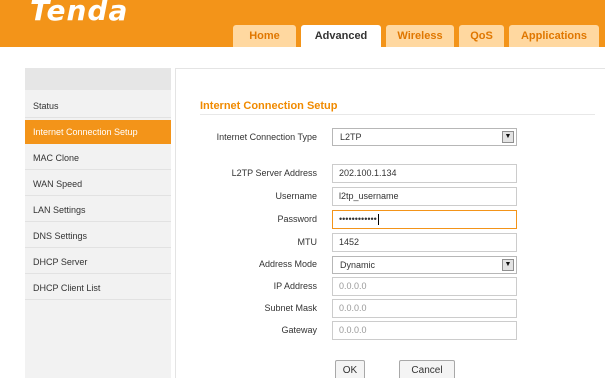 The width and height of the screenshot is (605, 378). Describe the element at coordinates (98, 106) in the screenshot. I see `sidebar-item-status: Status` at that location.